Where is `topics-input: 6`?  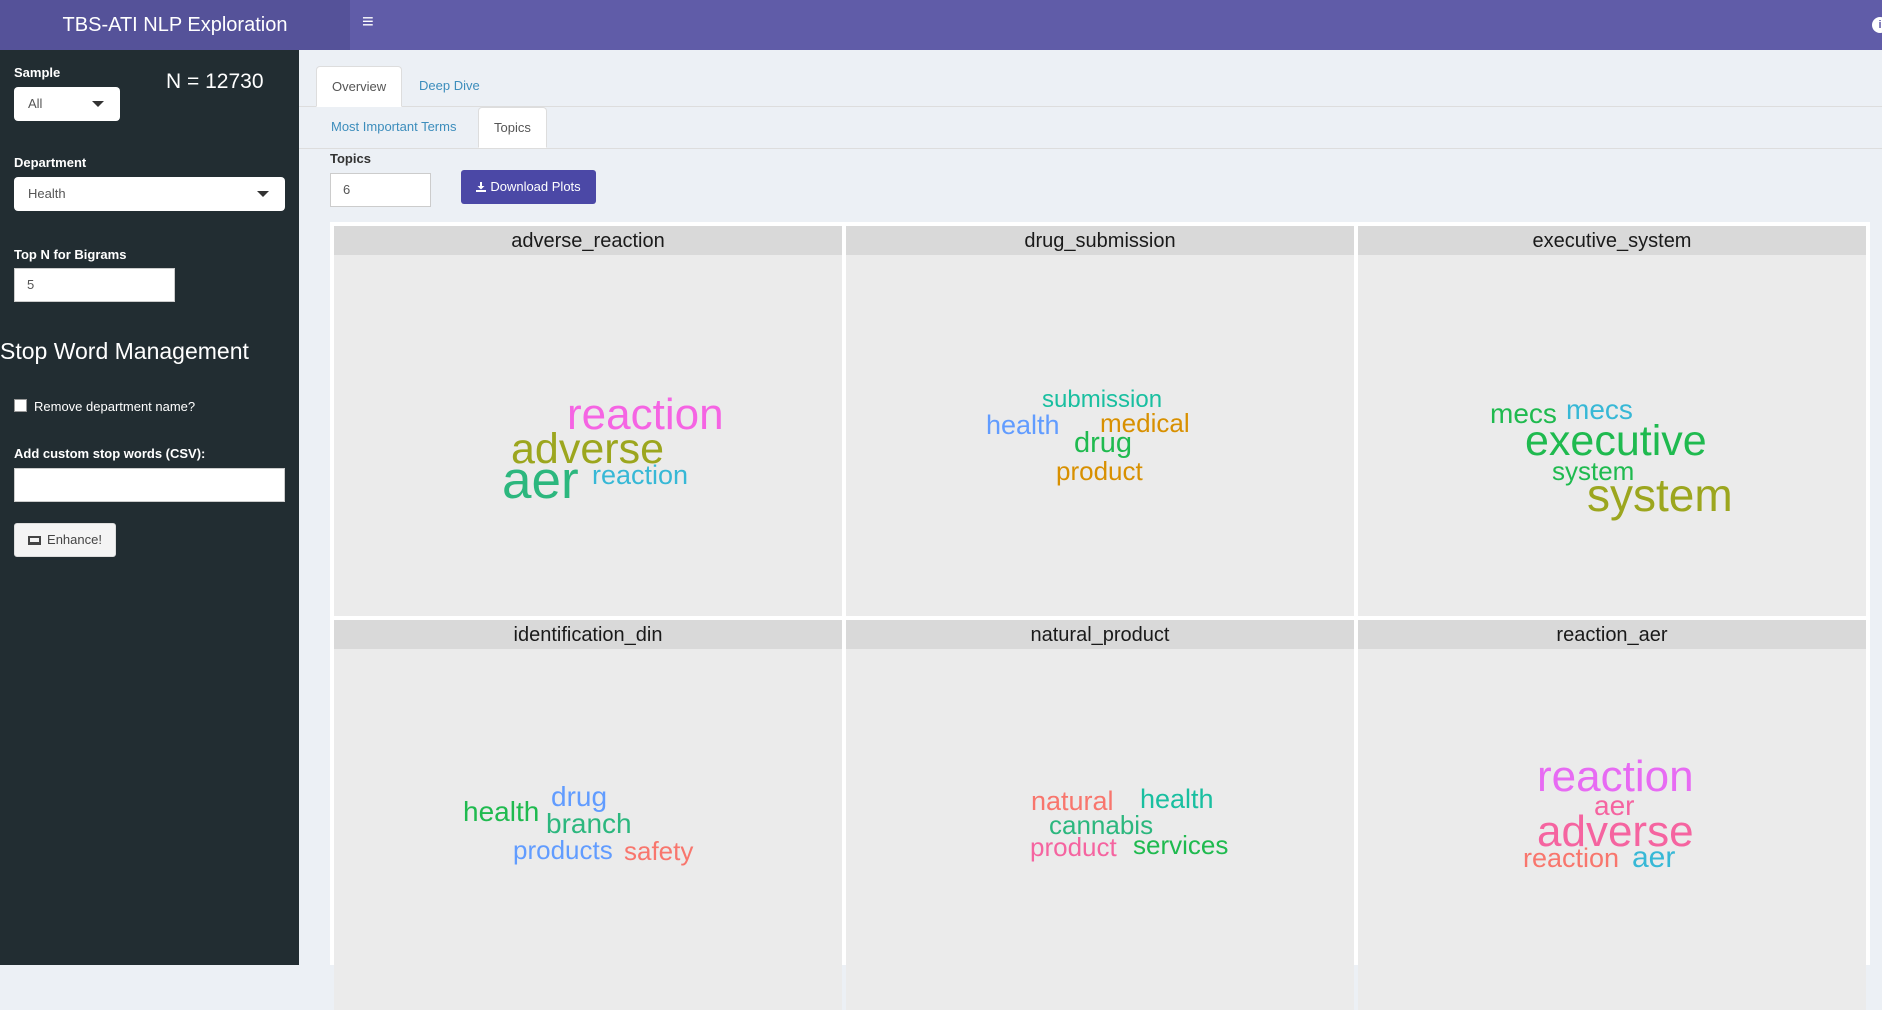 topics-input: 6 is located at coordinates (380, 190).